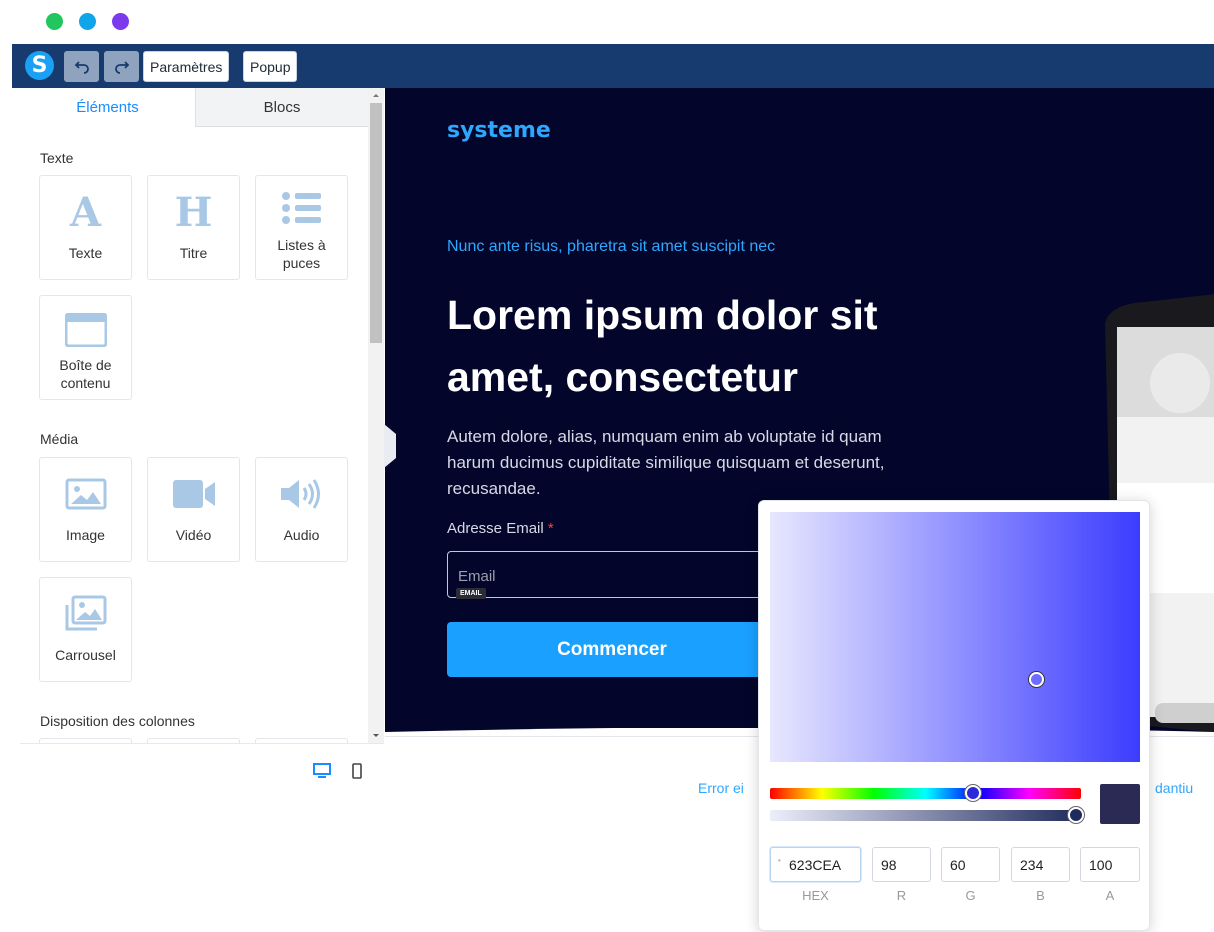  Describe the element at coordinates (815, 864) in the screenshot. I see `hex-input: 623CEA` at that location.